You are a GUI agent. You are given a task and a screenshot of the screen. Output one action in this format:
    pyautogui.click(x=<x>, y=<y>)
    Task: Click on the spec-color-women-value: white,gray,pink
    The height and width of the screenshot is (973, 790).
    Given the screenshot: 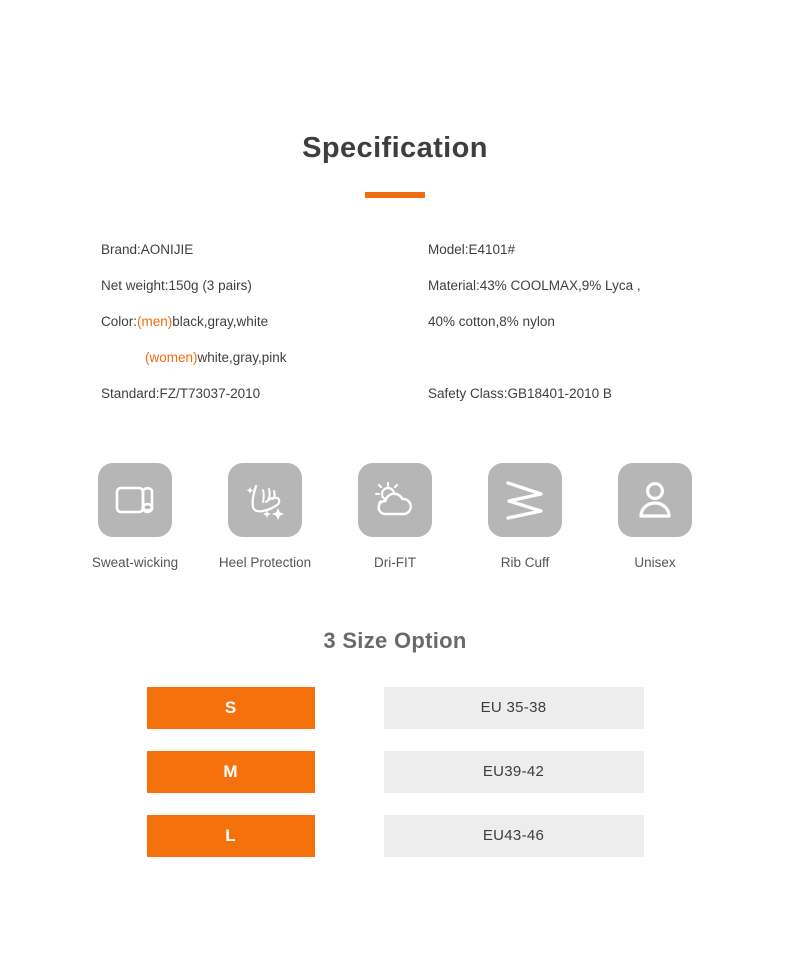 What is the action you would take?
    pyautogui.click(x=242, y=357)
    